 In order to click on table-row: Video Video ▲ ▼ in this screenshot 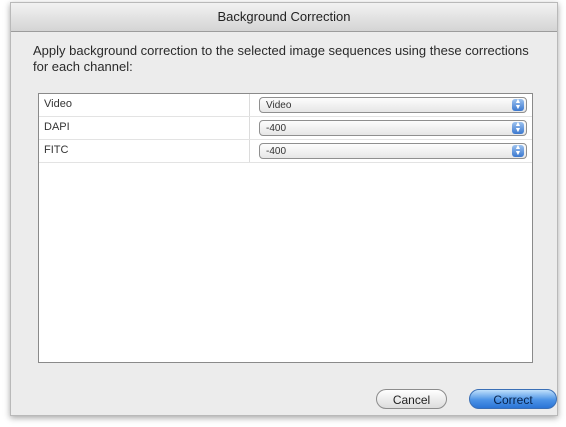, I will do `click(285, 105)`.